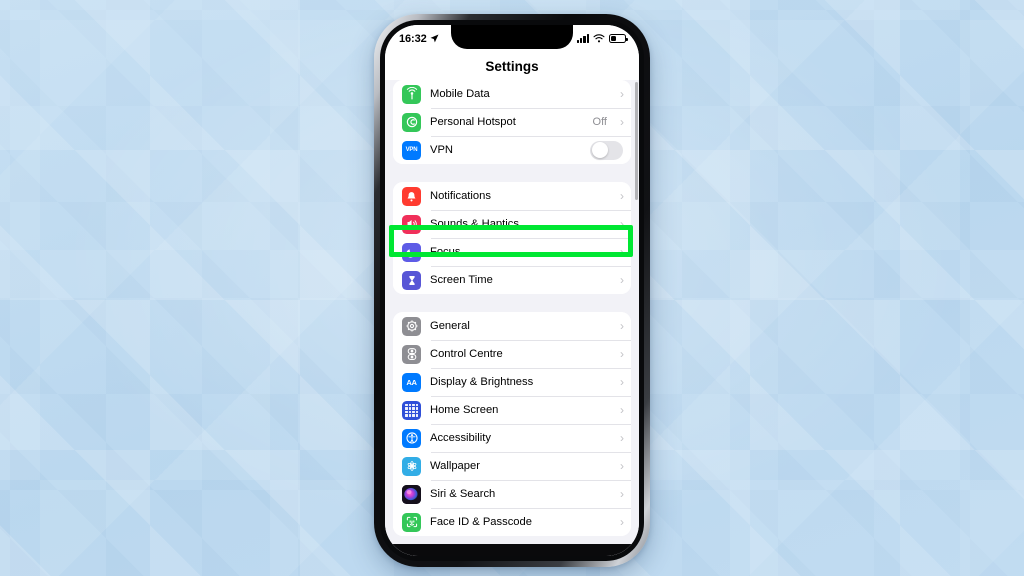 Image resolution: width=1024 pixels, height=576 pixels. I want to click on settings-row: Control Centre ›, so click(512, 354).